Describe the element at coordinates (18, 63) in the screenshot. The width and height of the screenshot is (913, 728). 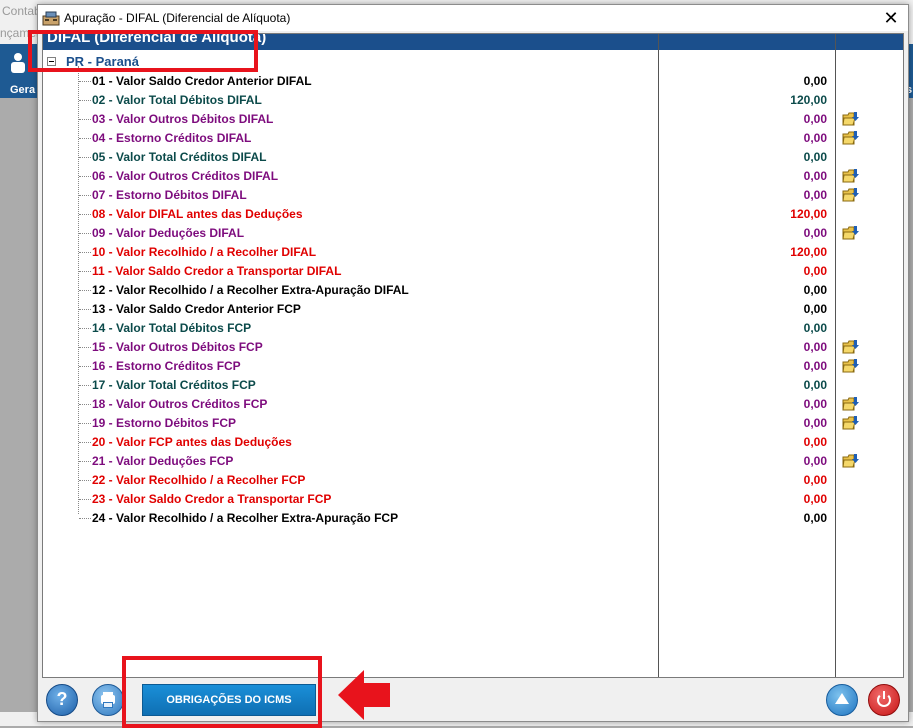
I see `user-icon` at that location.